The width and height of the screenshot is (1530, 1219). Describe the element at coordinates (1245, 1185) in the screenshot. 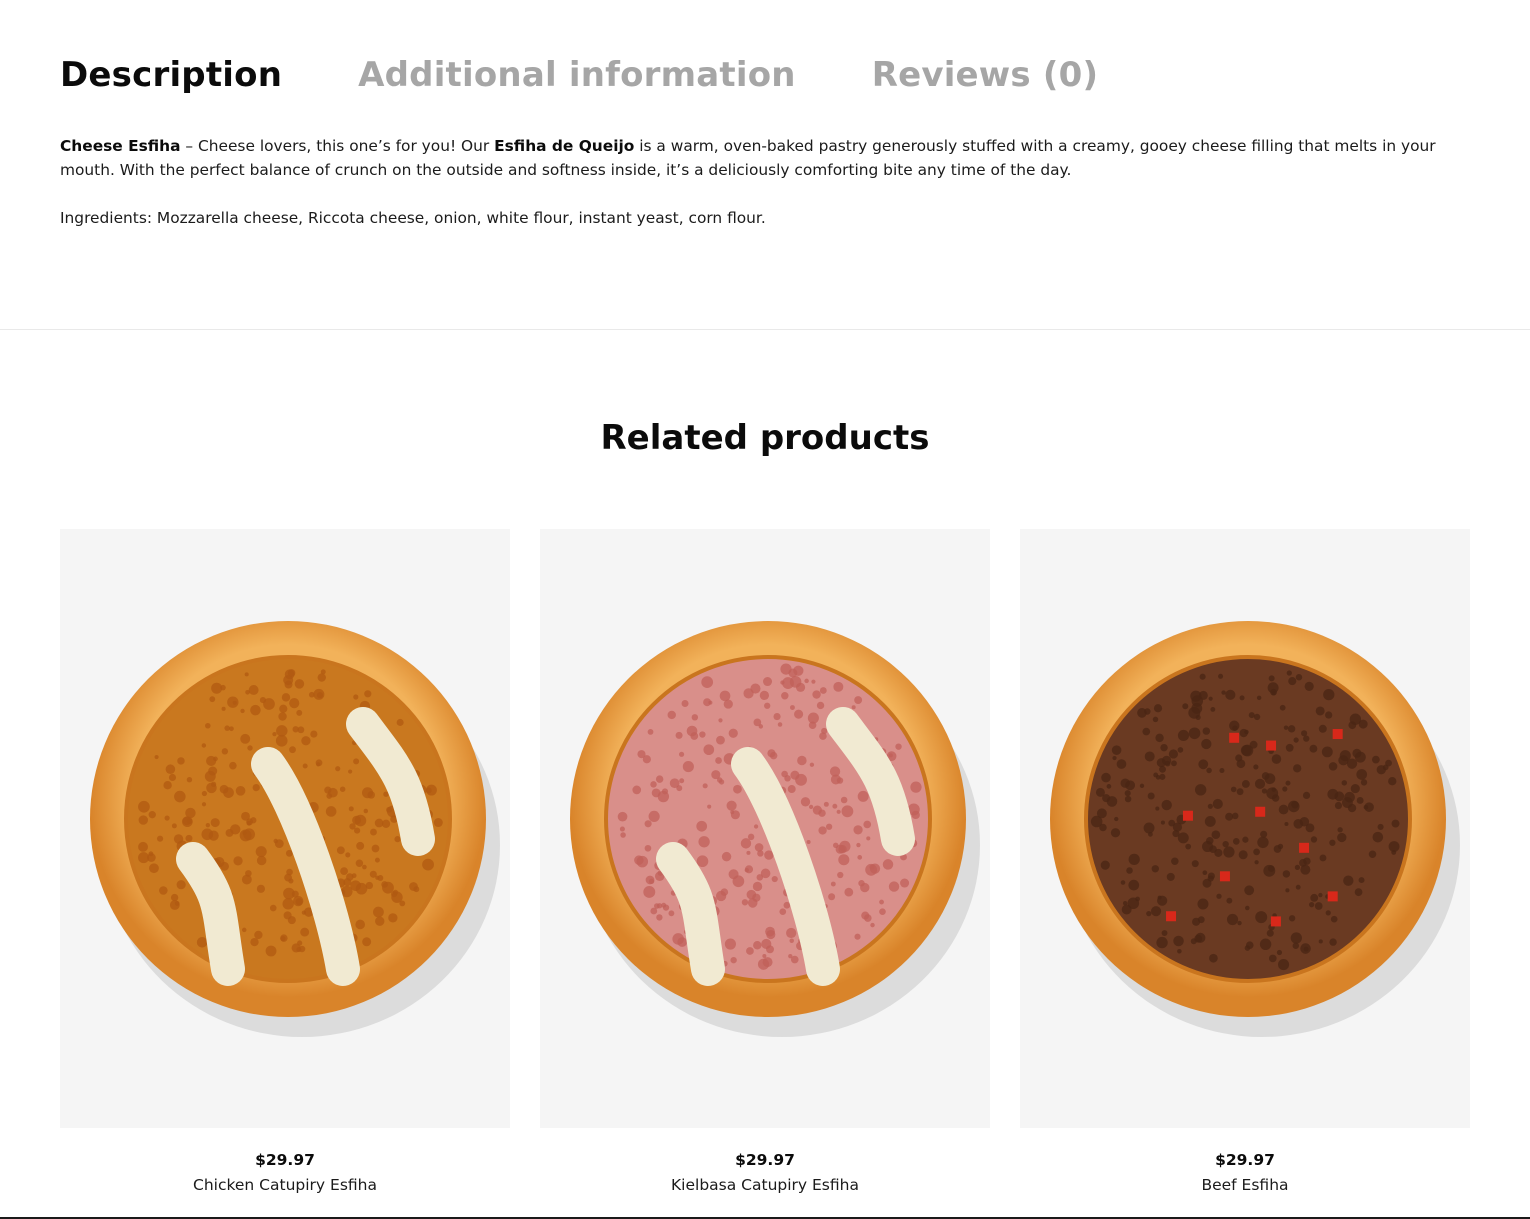

I see `product-name: Beef Esfiha` at that location.